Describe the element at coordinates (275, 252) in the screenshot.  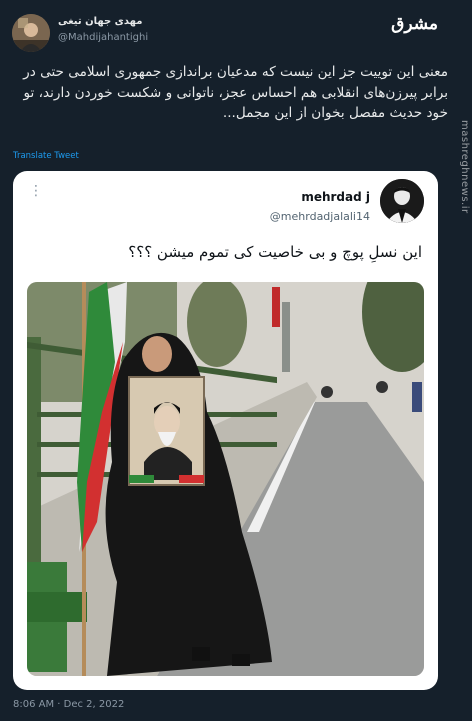
I see `quoted-tweet-text: این نسلِ پوچ و بی خاصیت کی تموم میشن ؟؟؟` at that location.